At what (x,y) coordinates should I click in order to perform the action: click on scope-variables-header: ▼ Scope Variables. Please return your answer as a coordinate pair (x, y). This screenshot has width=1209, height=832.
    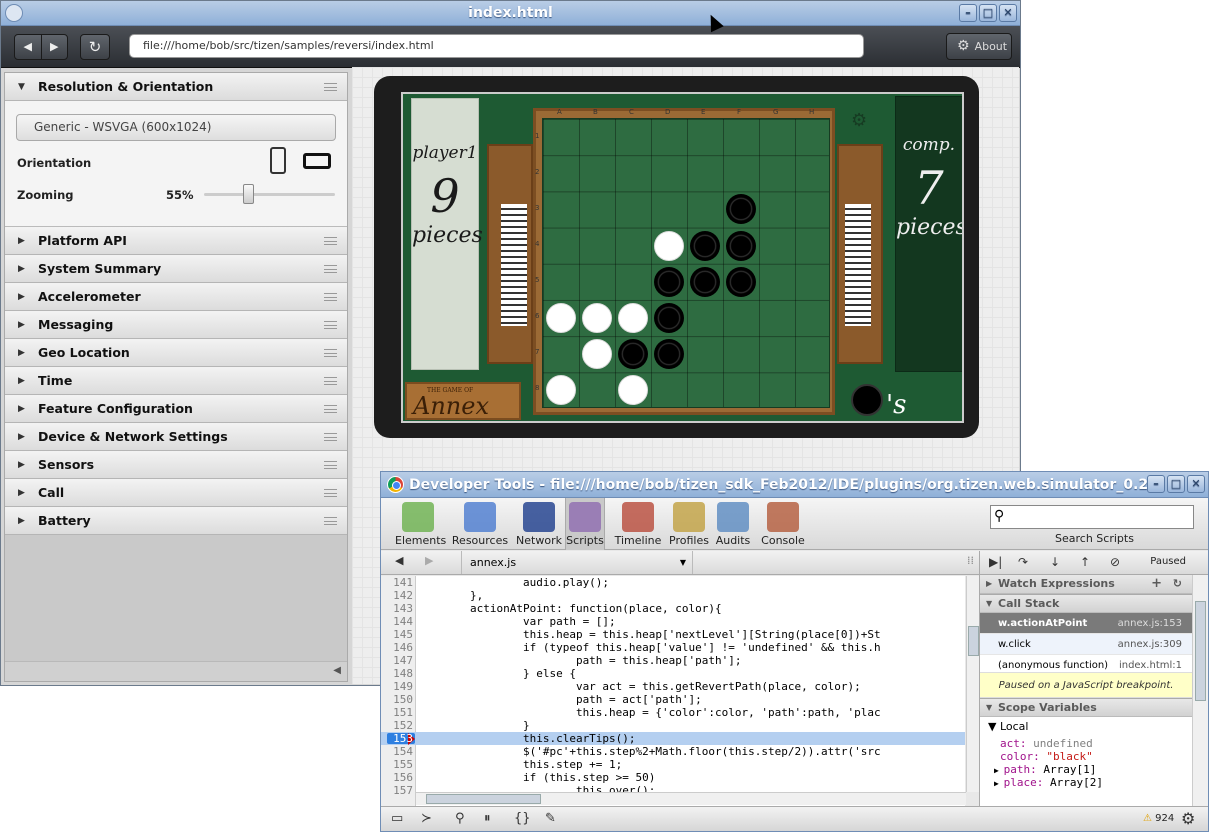
    Looking at the image, I should click on (1086, 707).